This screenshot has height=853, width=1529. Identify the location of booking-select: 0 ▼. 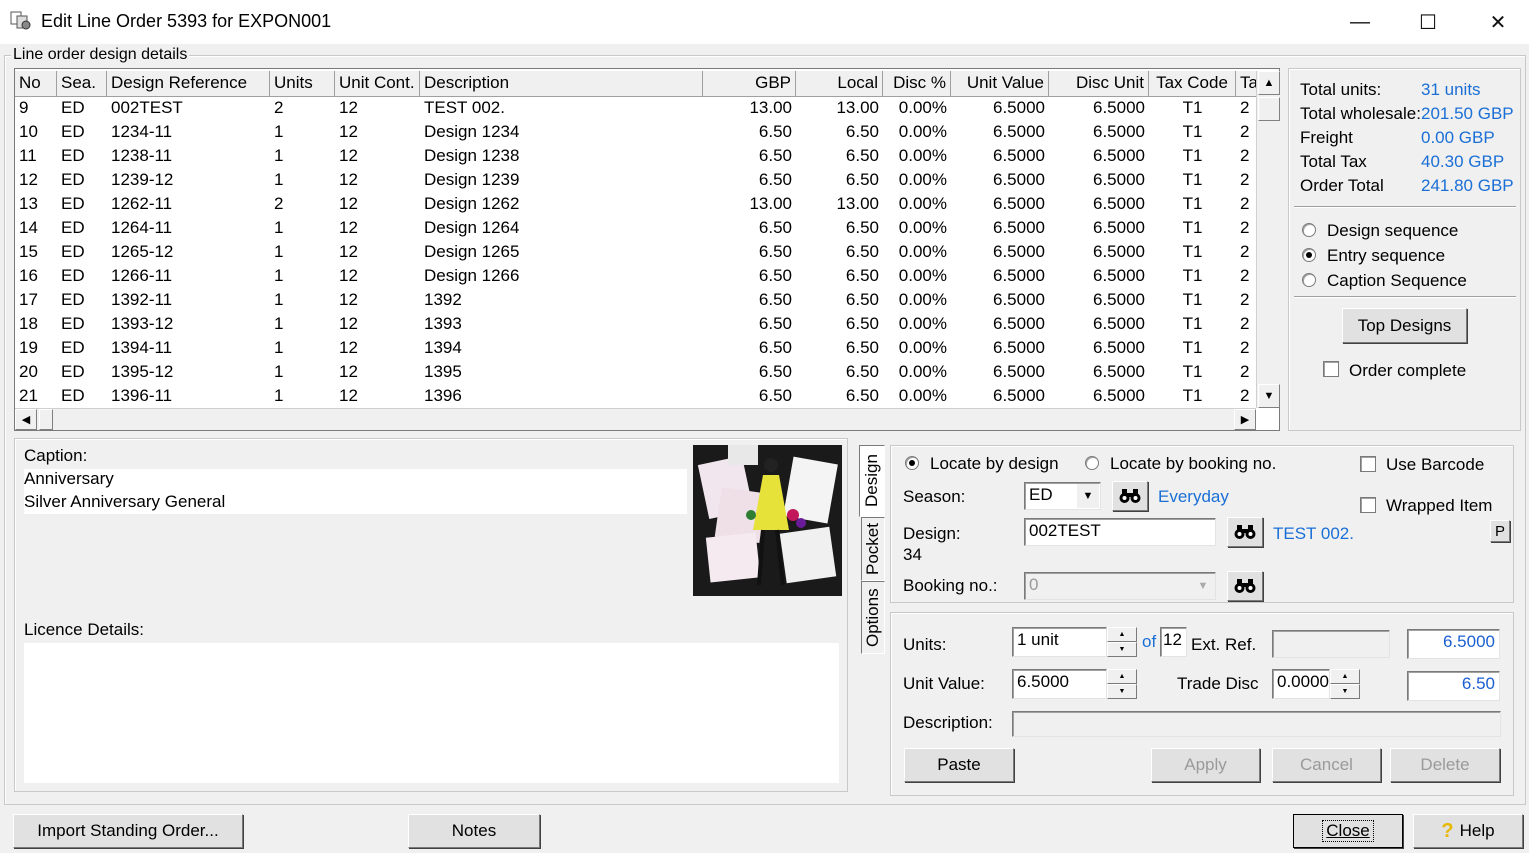
(1120, 586).